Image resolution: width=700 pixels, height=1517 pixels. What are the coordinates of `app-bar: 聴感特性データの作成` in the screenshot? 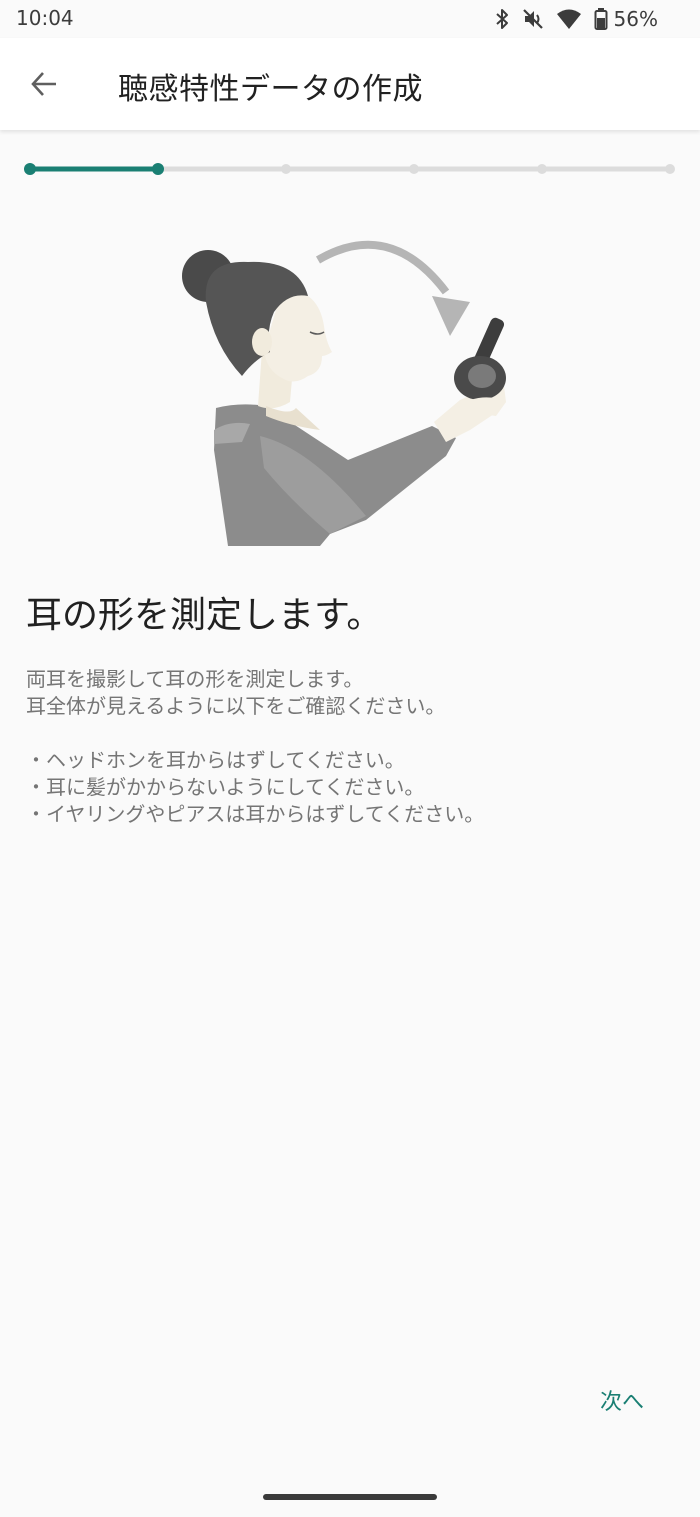 It's located at (350, 84).